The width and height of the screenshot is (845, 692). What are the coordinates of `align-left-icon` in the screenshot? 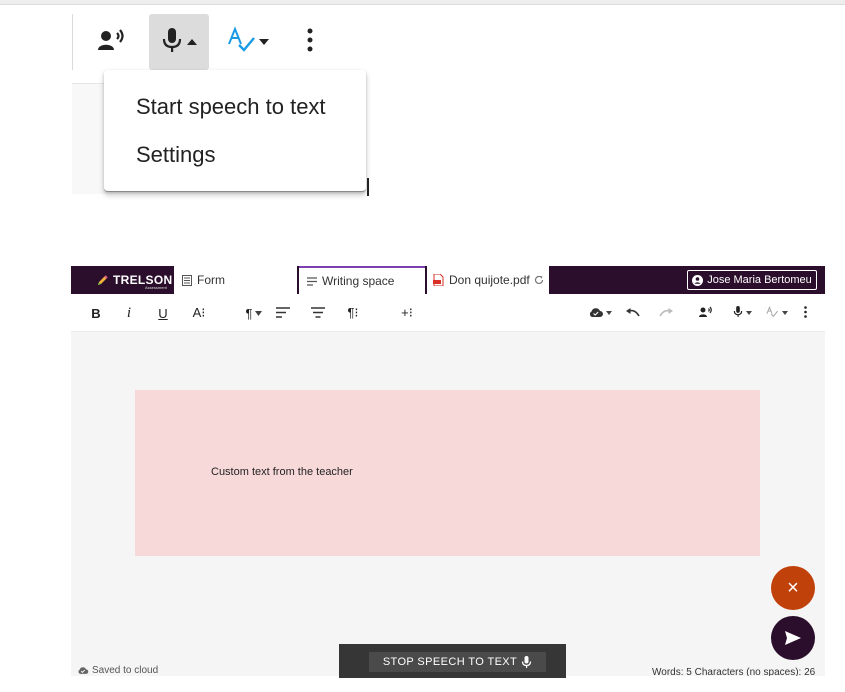 It's located at (283, 313).